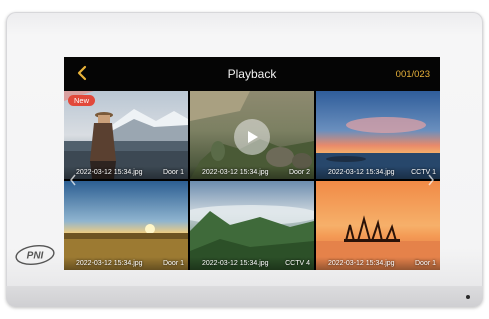 The width and height of the screenshot is (489, 319). I want to click on pni-logo: PNI, so click(35, 255).